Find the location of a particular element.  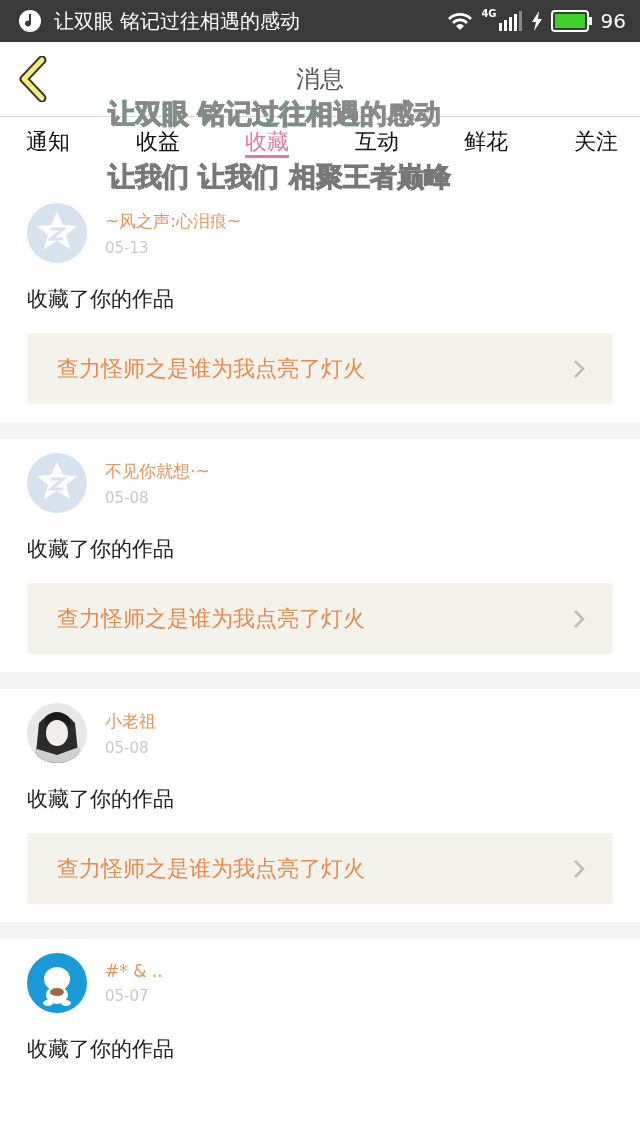

wifi-icon is located at coordinates (460, 21).